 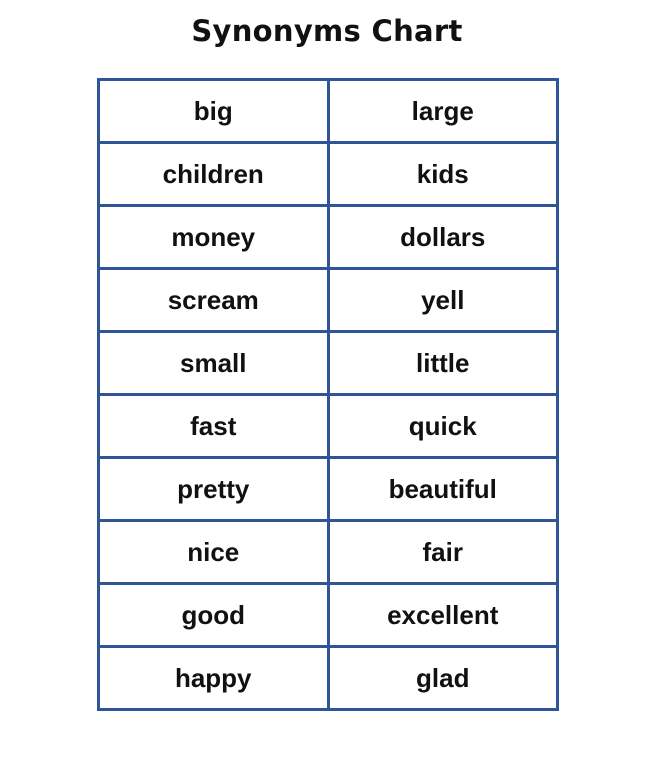 What do you see at coordinates (442, 678) in the screenshot?
I see `synonym-cell: glad` at bounding box center [442, 678].